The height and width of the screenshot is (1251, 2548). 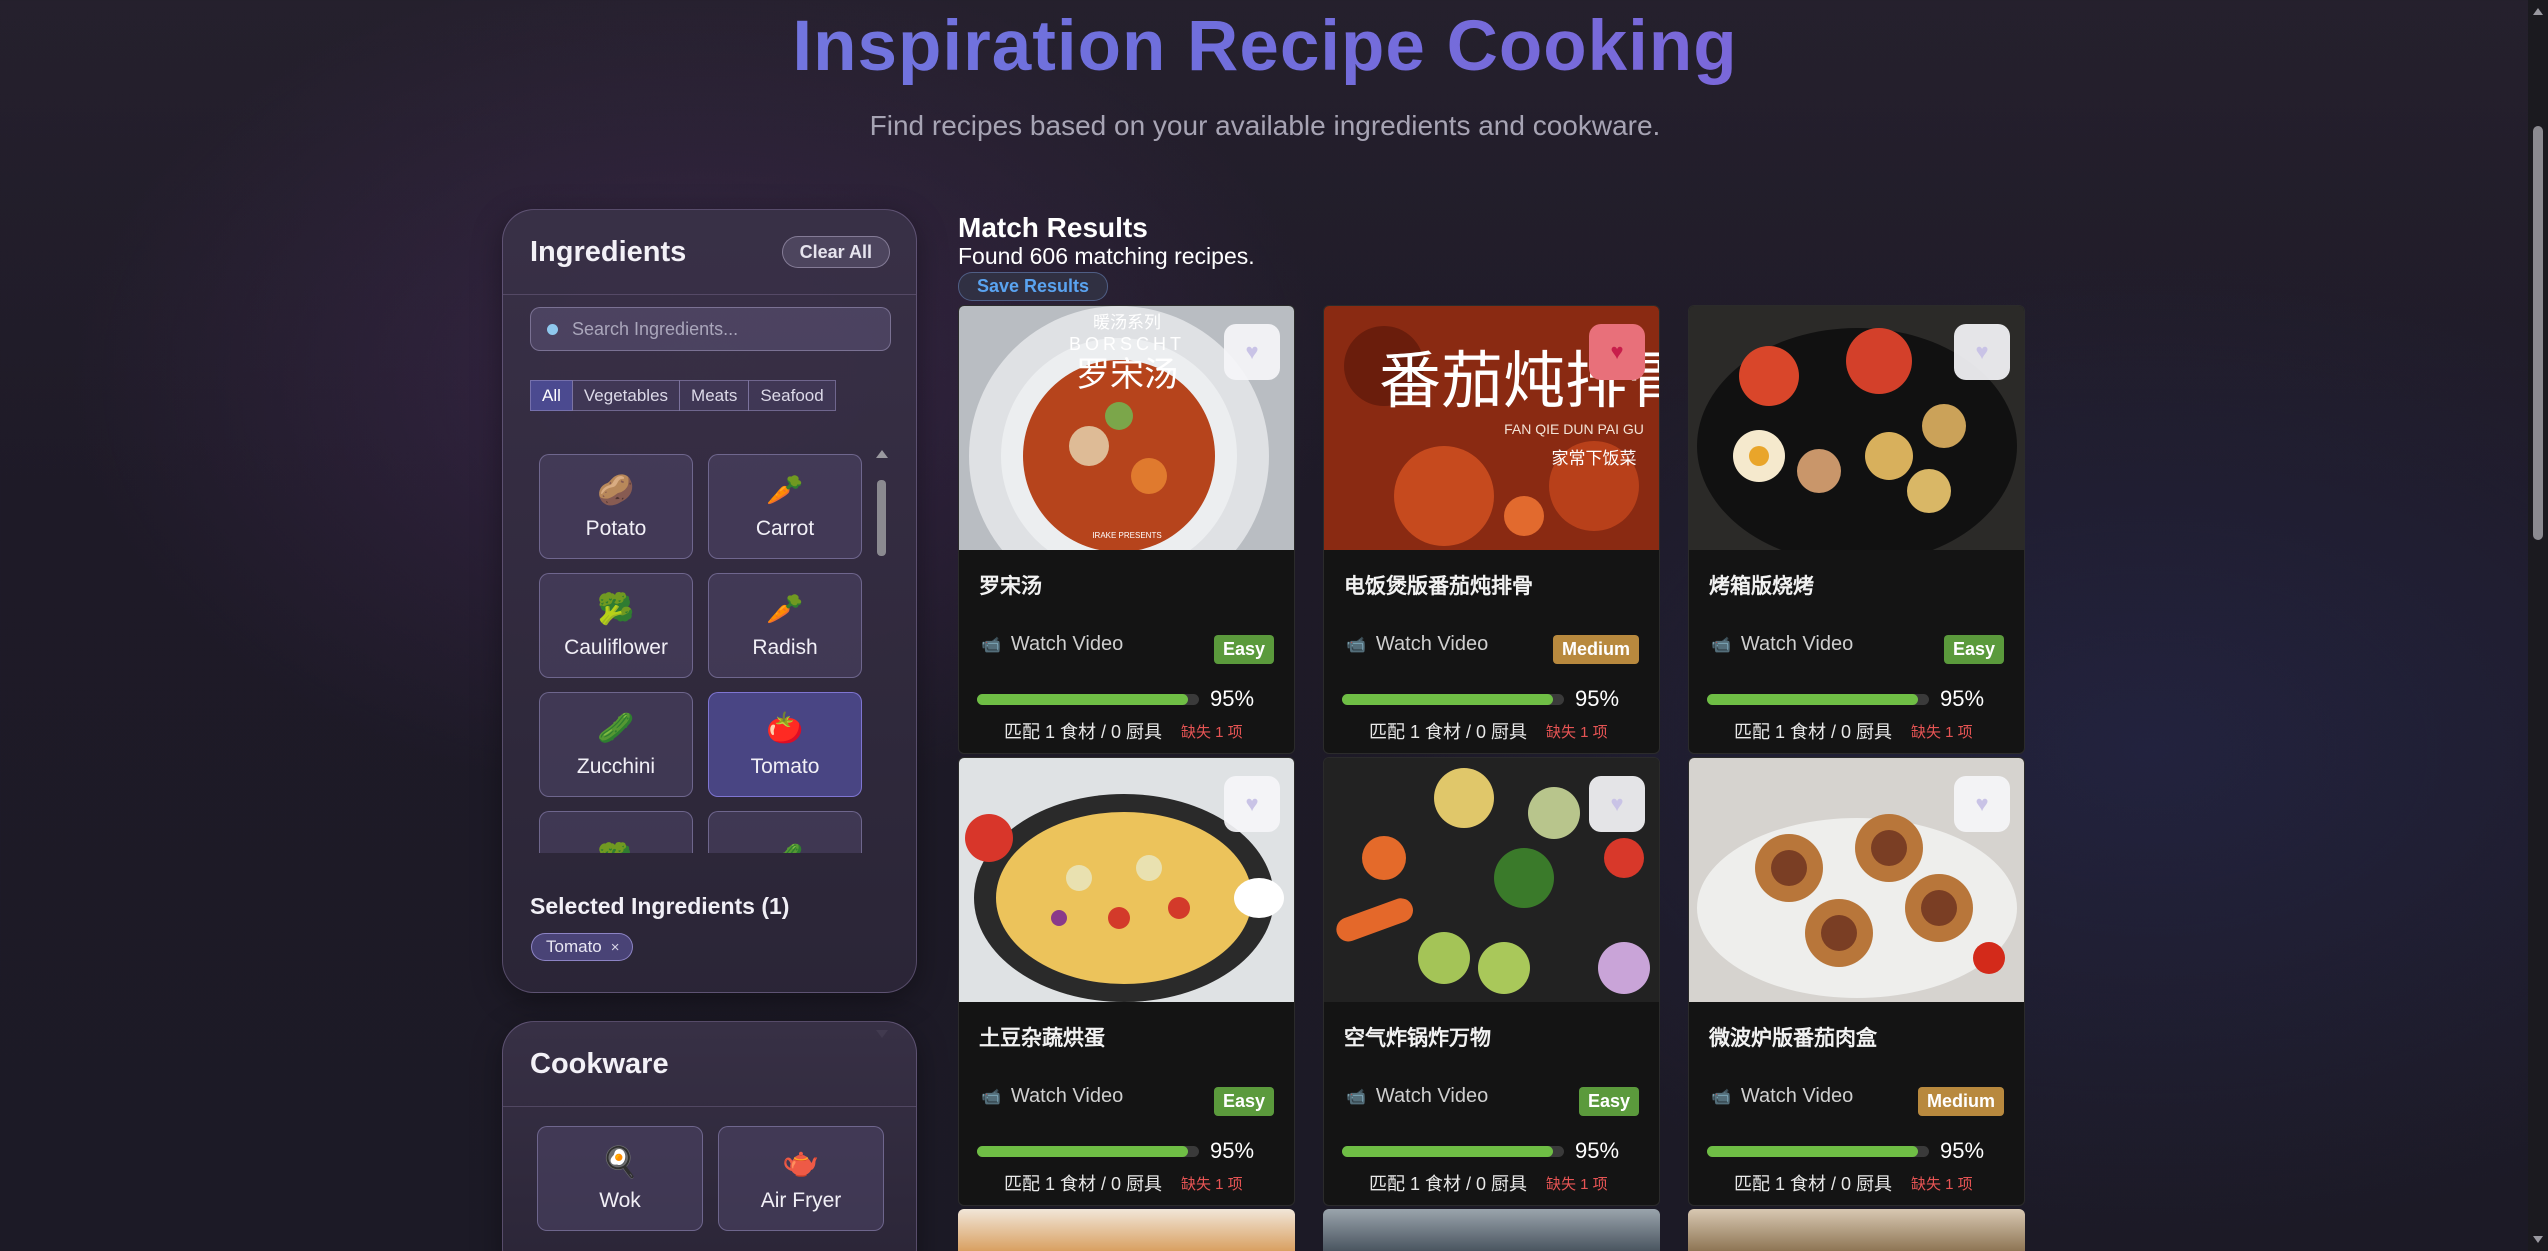 I want to click on ingredient-card: 🥦 Cauliflower, so click(x=616, y=625).